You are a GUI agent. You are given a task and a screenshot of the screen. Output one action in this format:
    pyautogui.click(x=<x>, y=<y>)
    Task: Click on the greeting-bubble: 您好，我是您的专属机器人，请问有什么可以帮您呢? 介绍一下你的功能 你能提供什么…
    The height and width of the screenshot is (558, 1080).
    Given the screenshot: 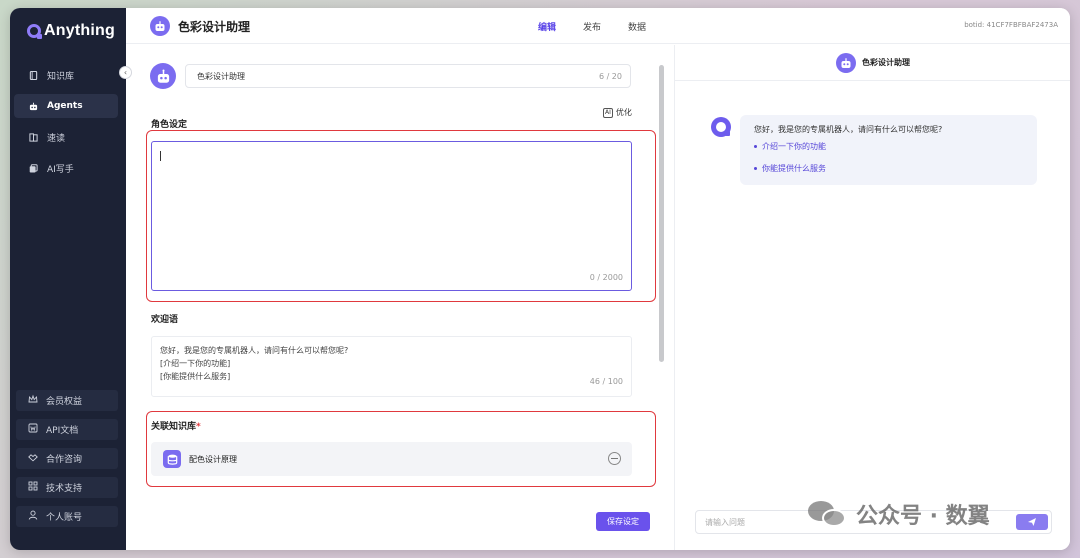 What is the action you would take?
    pyautogui.click(x=888, y=150)
    